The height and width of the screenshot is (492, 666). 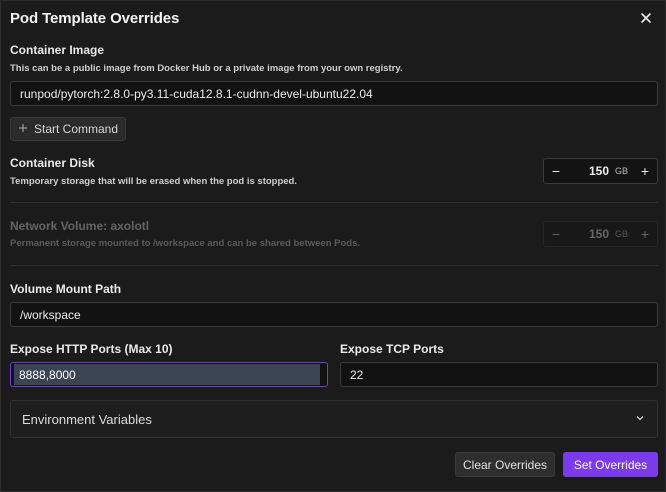 I want to click on start-command-button: Start Command, so click(x=68, y=129).